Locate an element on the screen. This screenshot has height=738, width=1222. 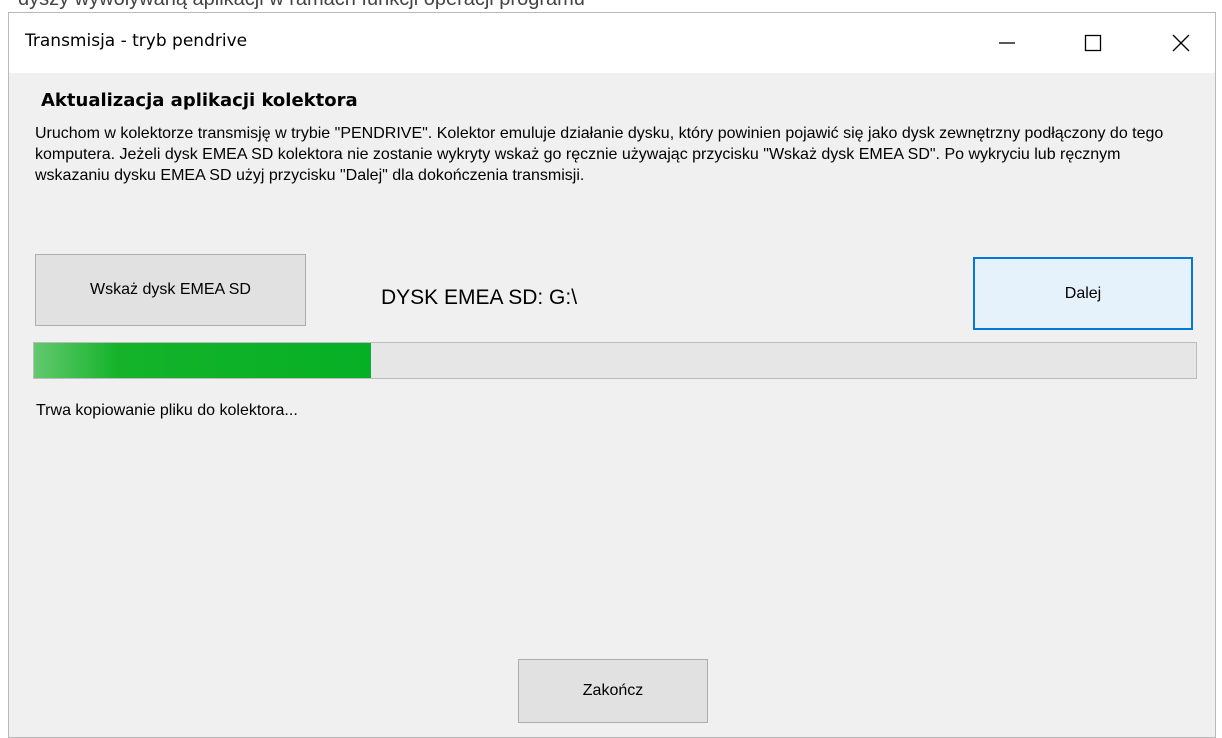
maximize-icon is located at coordinates (1093, 43).